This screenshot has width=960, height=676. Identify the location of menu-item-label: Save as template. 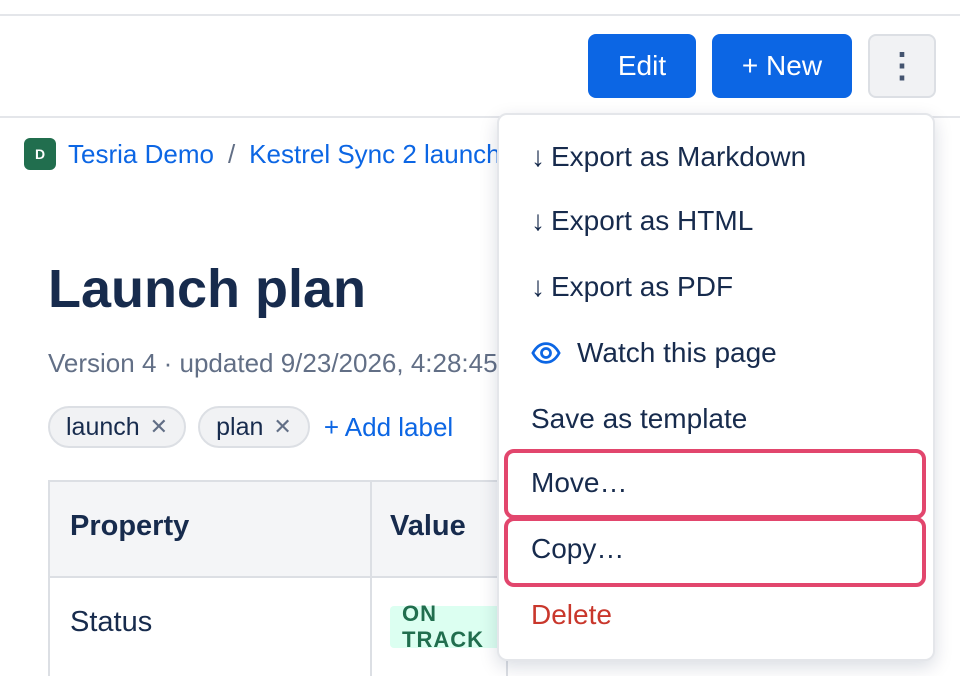
(639, 418).